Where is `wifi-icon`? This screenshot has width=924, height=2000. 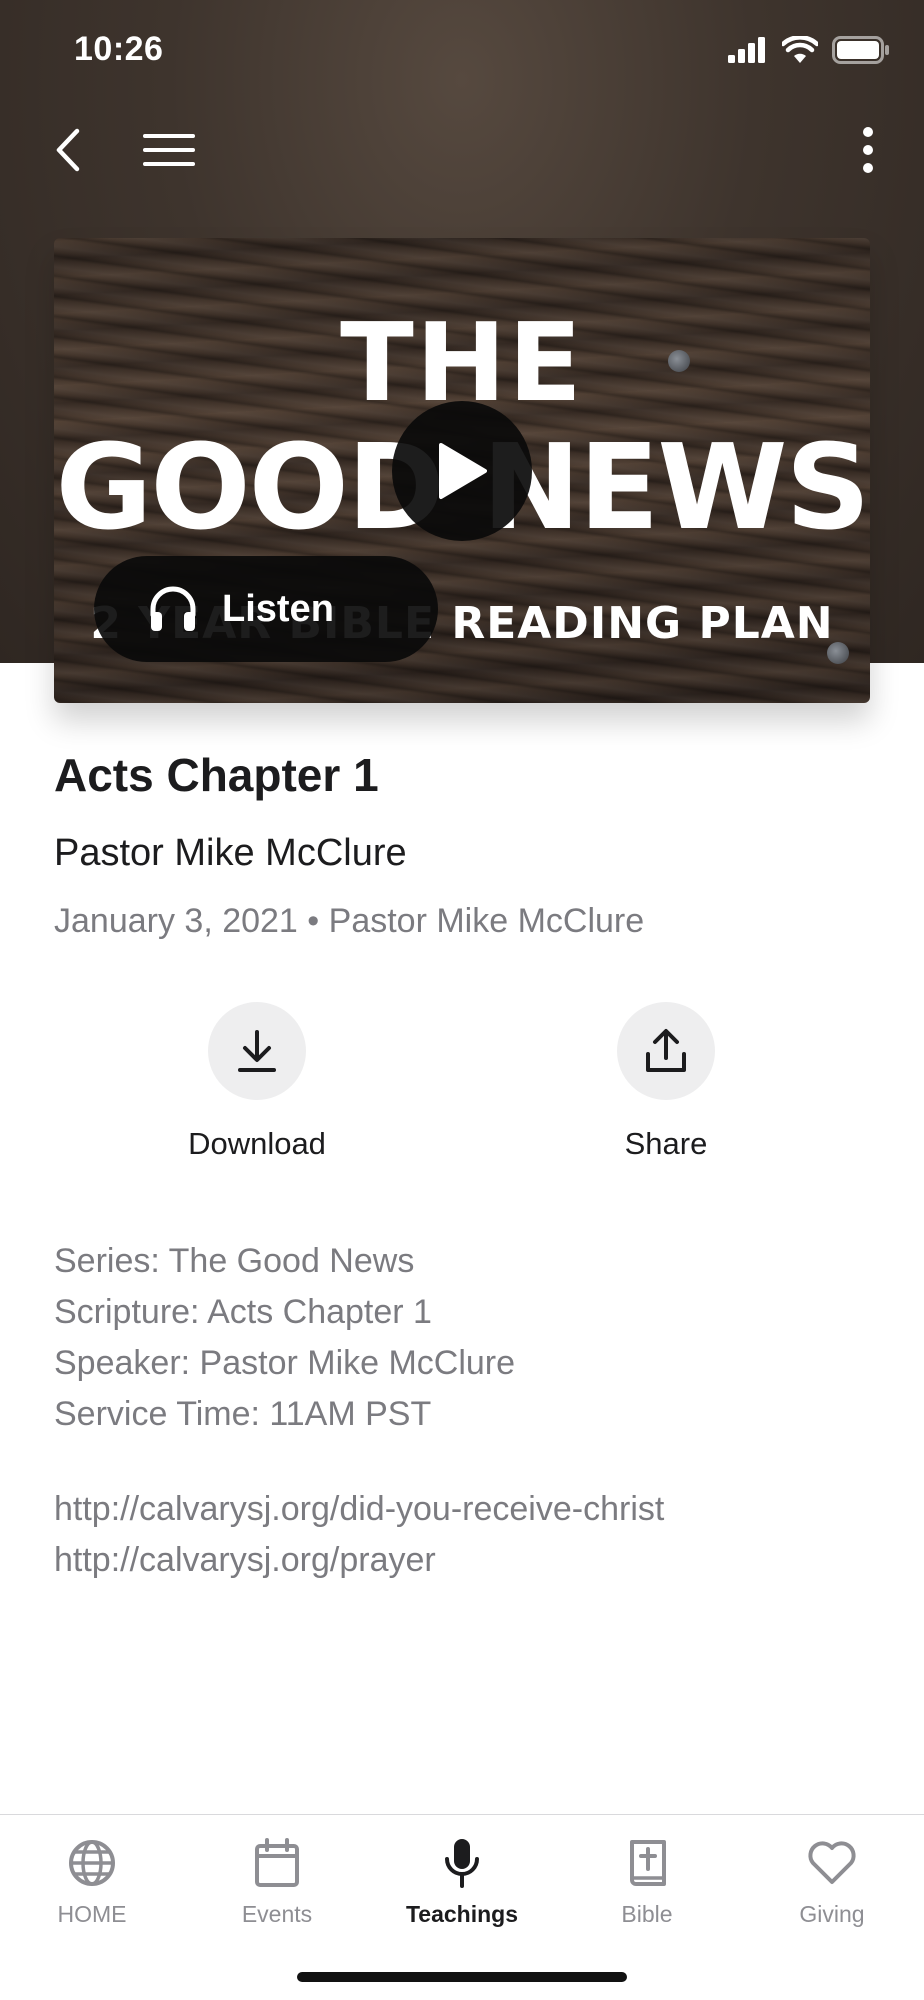 wifi-icon is located at coordinates (800, 49).